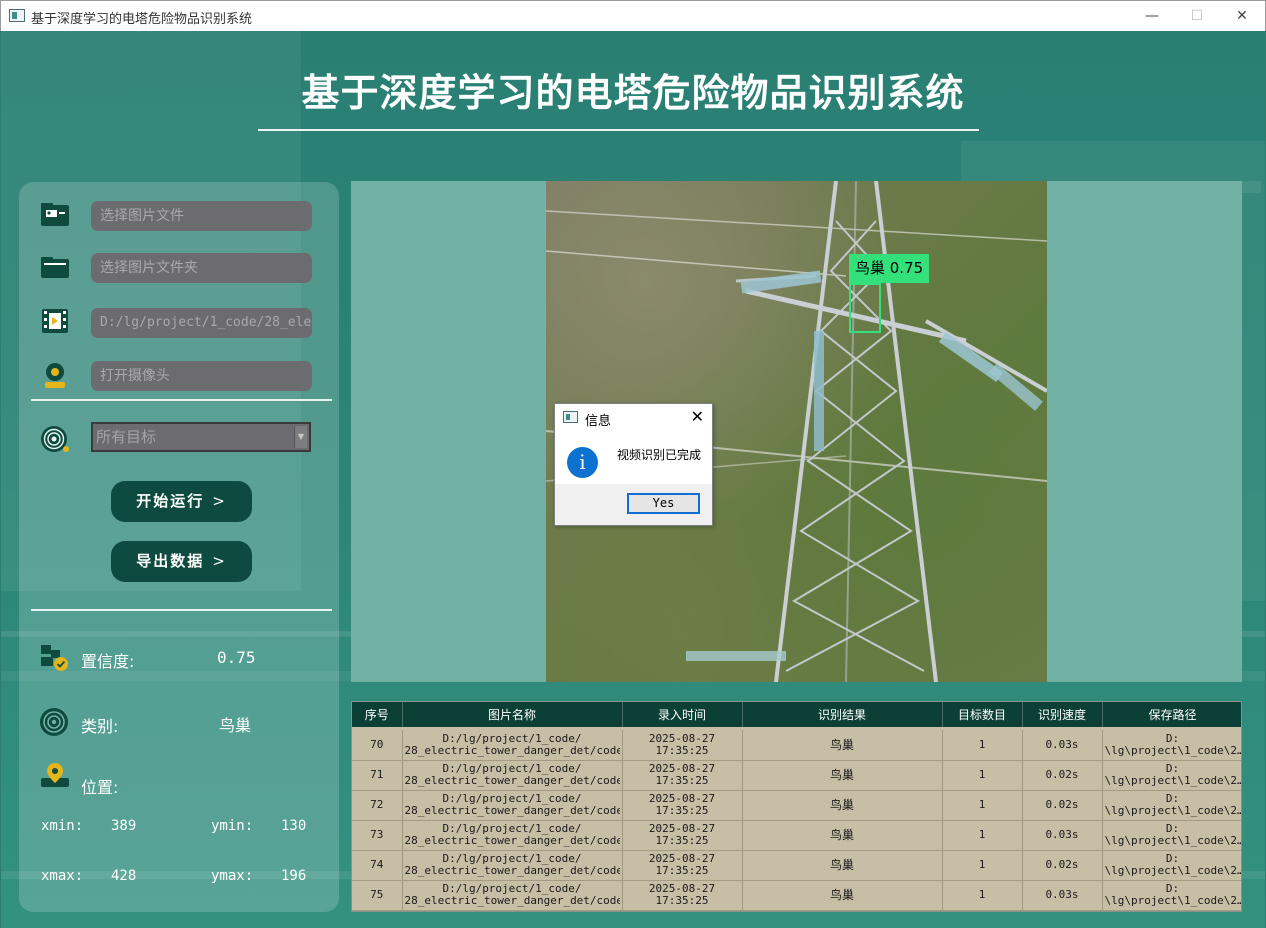 Image resolution: width=1266 pixels, height=928 pixels. Describe the element at coordinates (1152, 16) in the screenshot. I see `minimize-button: —` at that location.